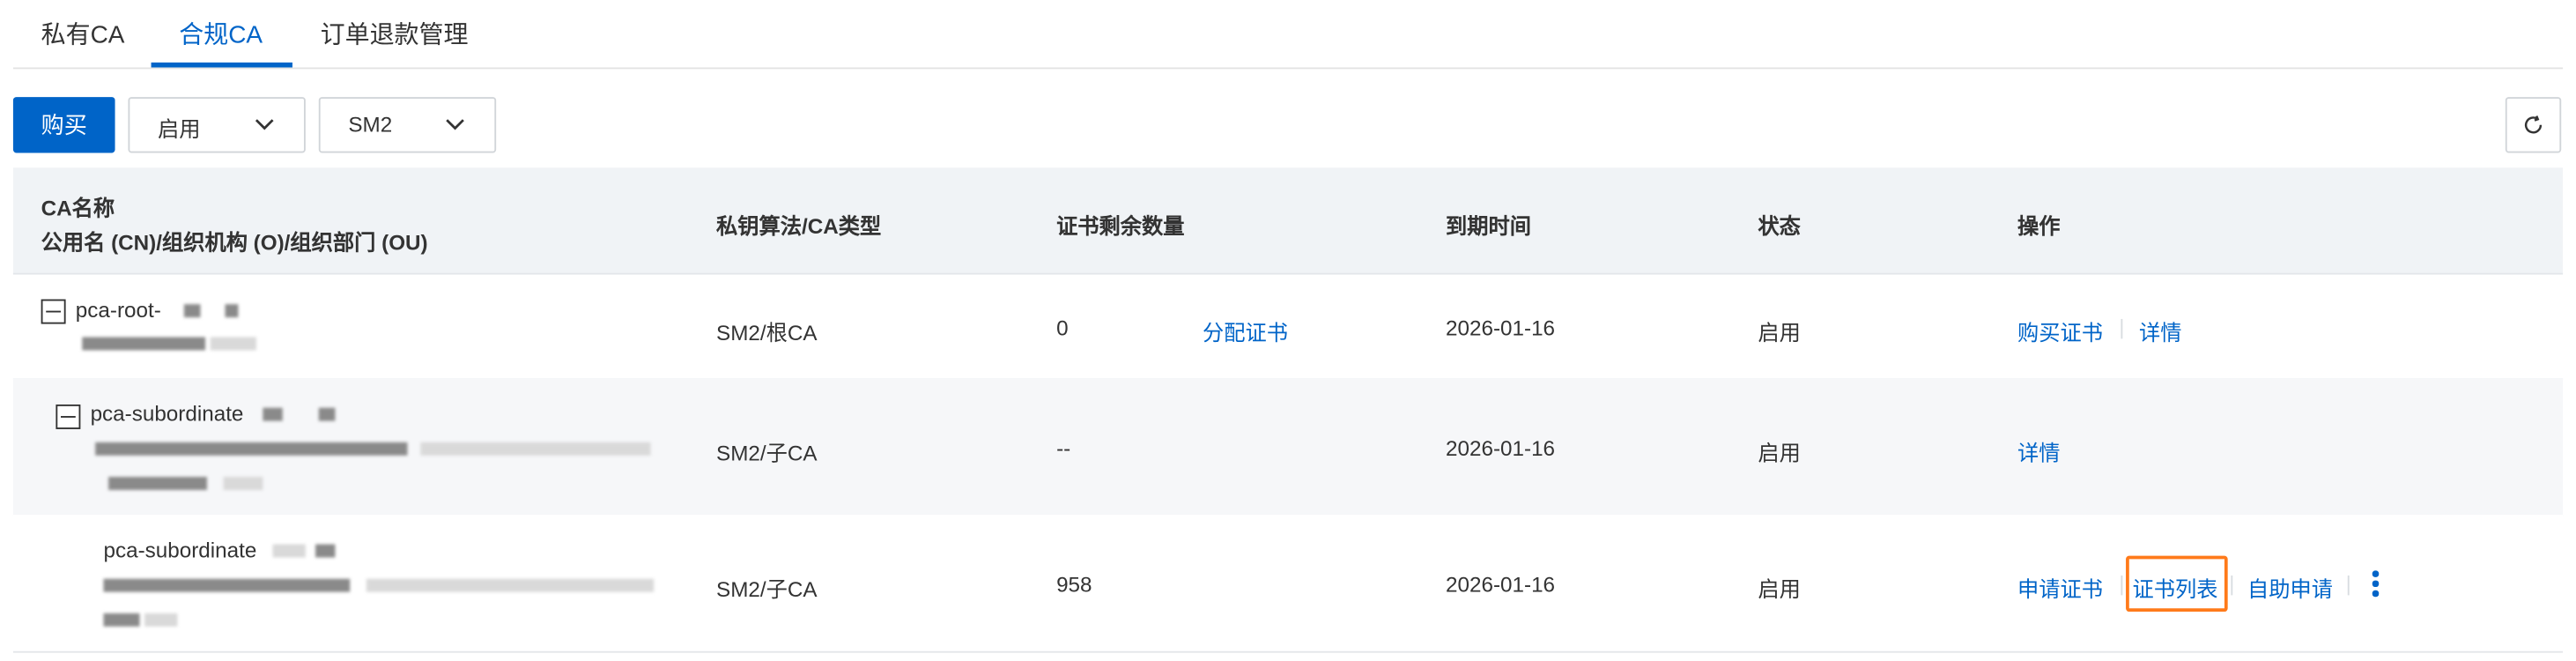 Image resolution: width=2576 pixels, height=661 pixels. Describe the element at coordinates (395, 34) in the screenshot. I see `tab-order-refund: 订单退款管理` at that location.